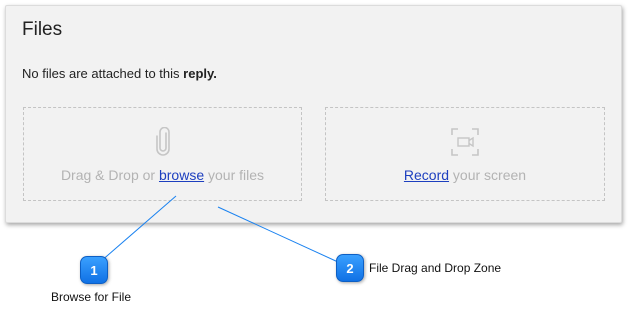 This screenshot has width=629, height=321. What do you see at coordinates (350, 268) in the screenshot?
I see `callout-badge-2: 2` at bounding box center [350, 268].